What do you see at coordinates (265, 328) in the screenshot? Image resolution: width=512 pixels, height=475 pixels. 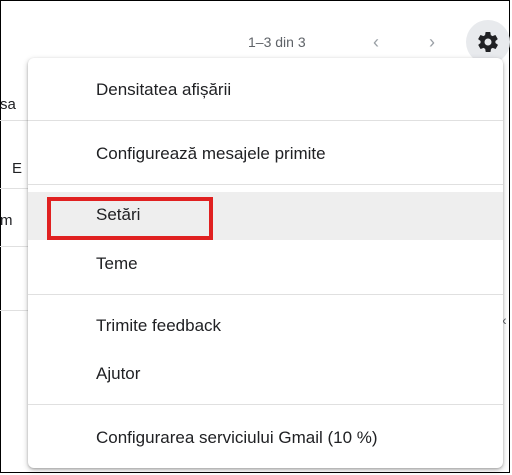 I see `menu-item-send-feedback: Trimite feedback` at bounding box center [265, 328].